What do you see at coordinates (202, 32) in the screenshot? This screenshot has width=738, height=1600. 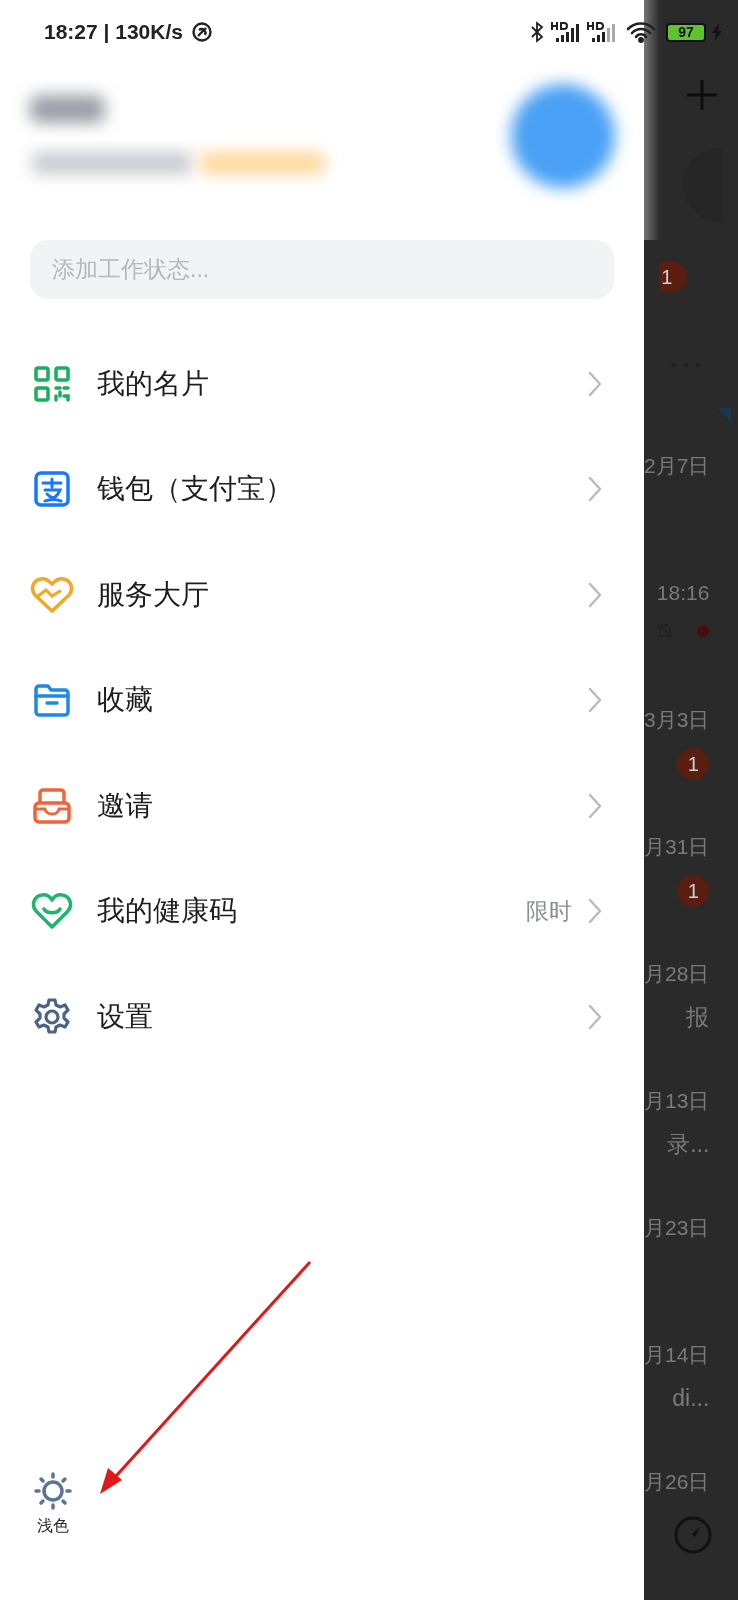 I see `data-saver-icon` at bounding box center [202, 32].